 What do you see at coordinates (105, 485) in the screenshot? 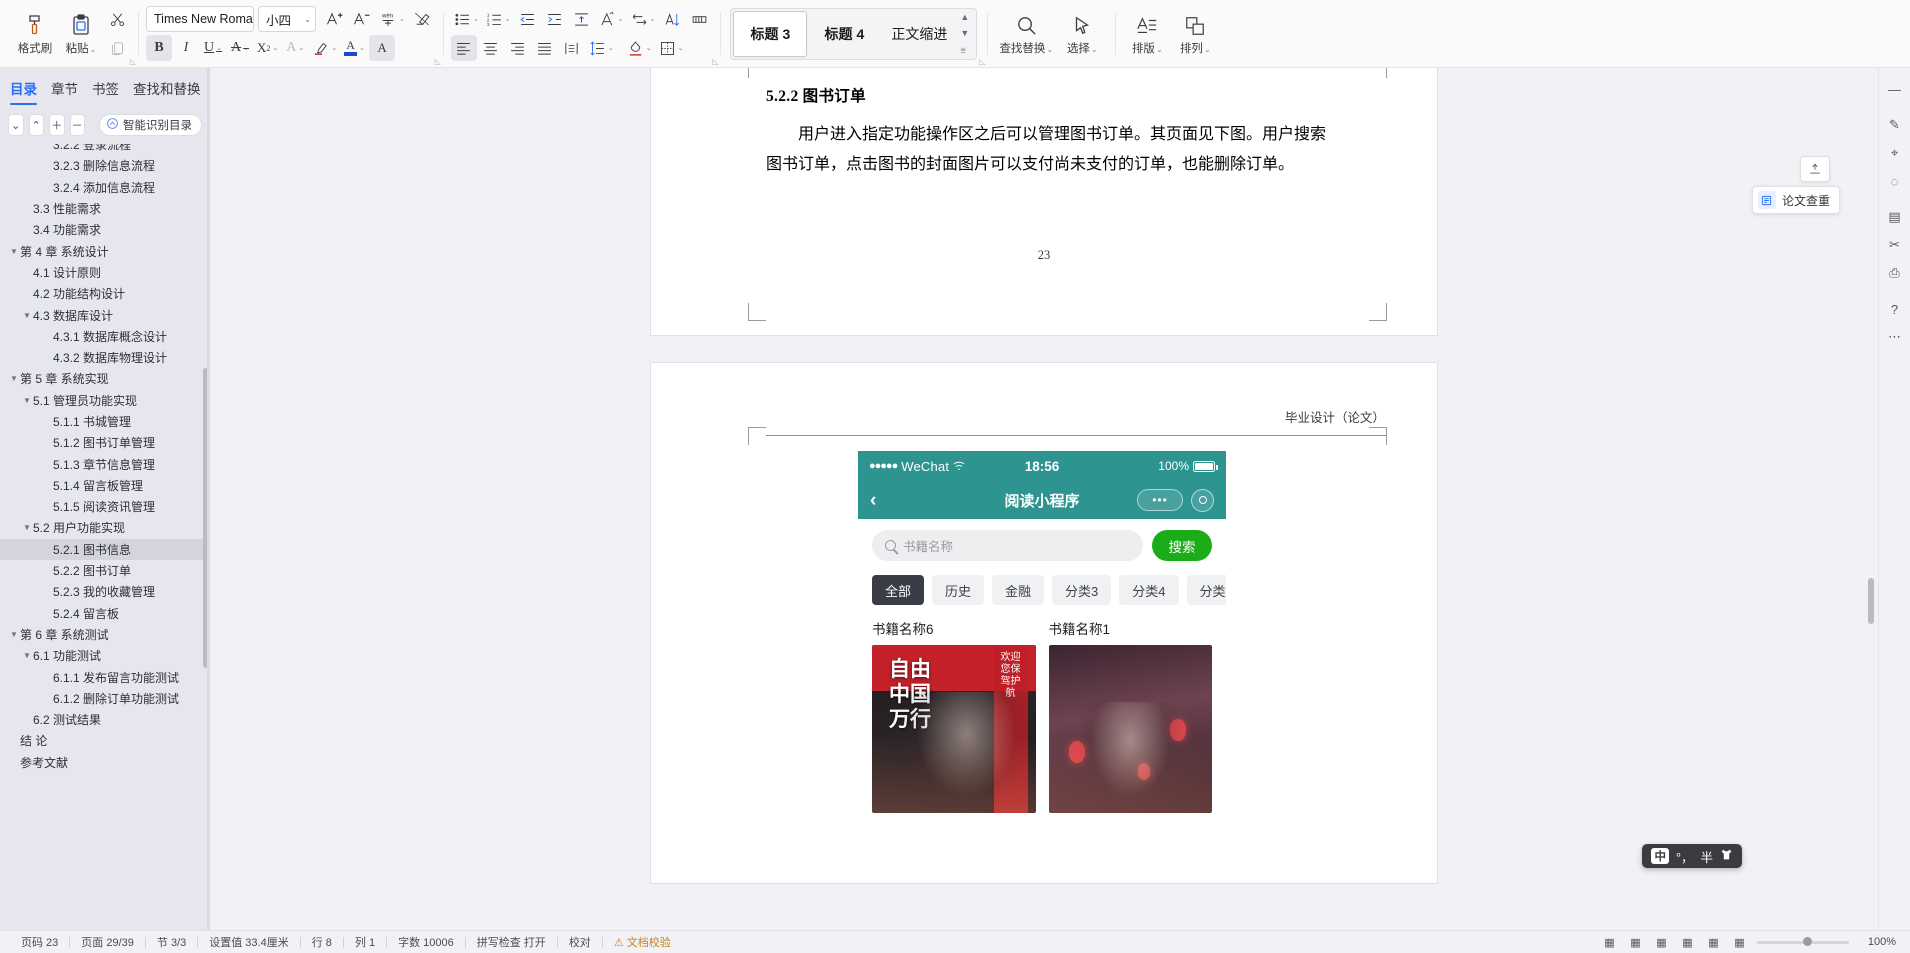
I see `toc-item: ▼5.1.4 留言板管理` at bounding box center [105, 485].